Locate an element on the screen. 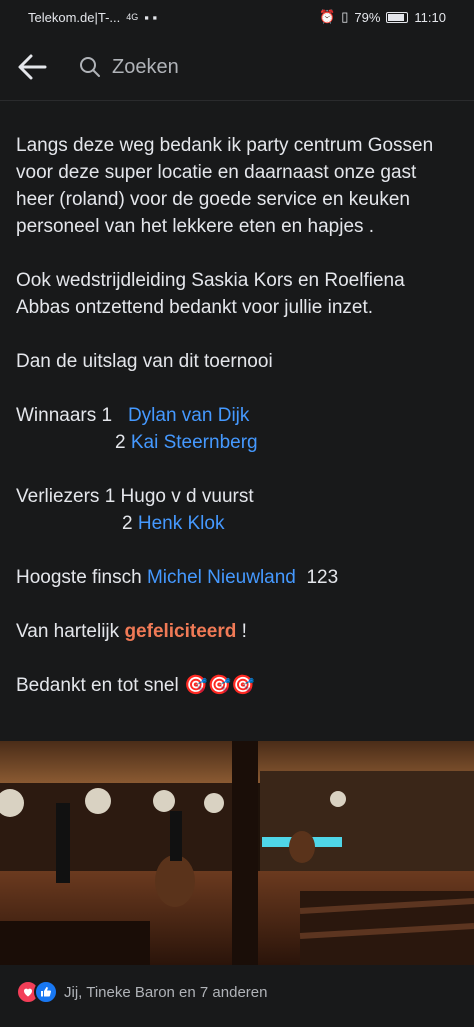 This screenshot has width=474, height=1027. finish-player-link: Michel Nieuwland is located at coordinates (221, 577).